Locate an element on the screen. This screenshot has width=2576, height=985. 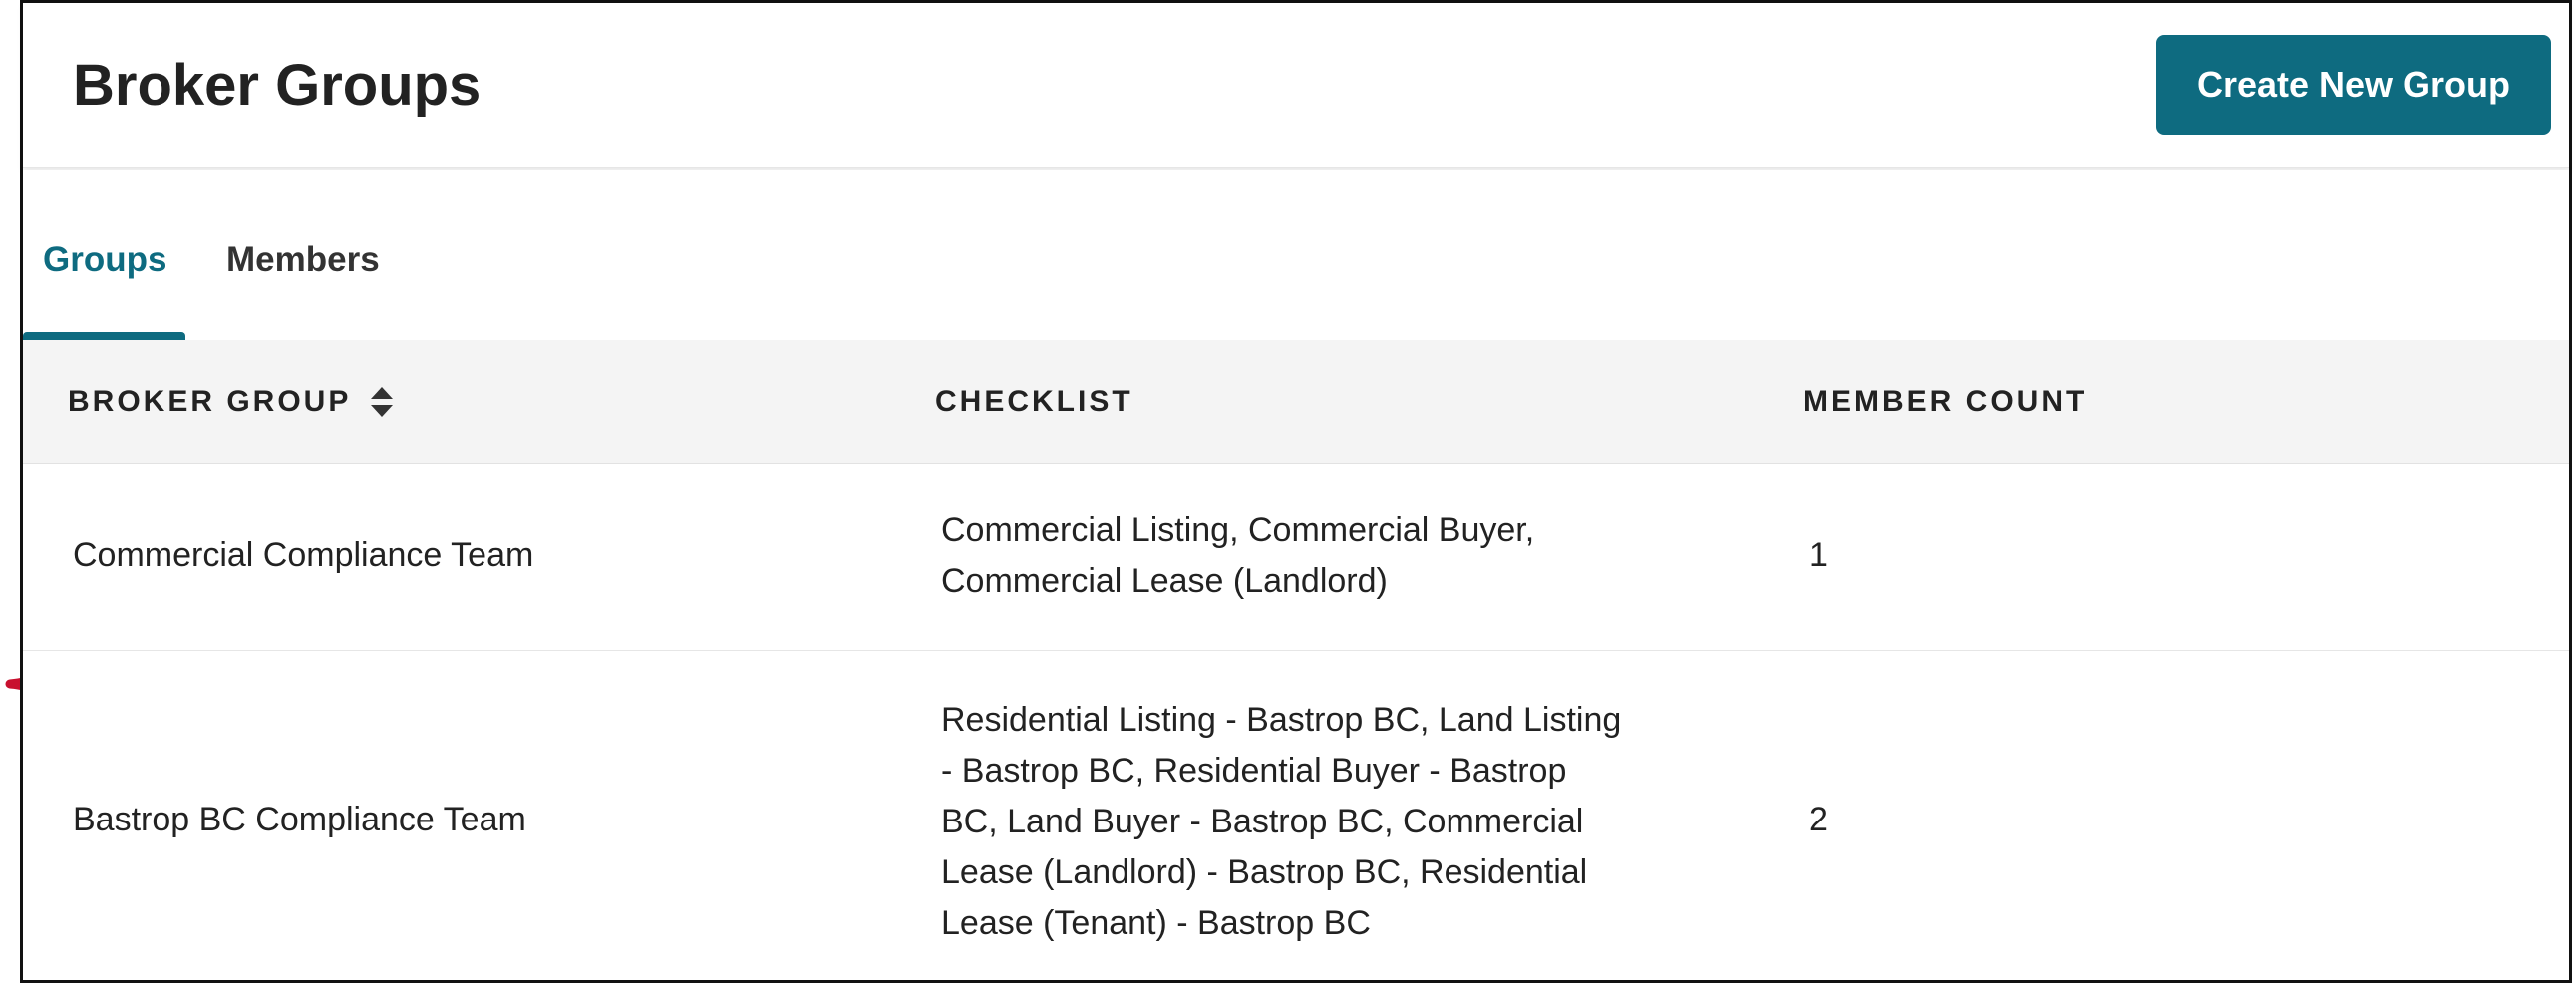
checklist-line: Commercial Listing, Commercial Buyer, is located at coordinates (1238, 530).